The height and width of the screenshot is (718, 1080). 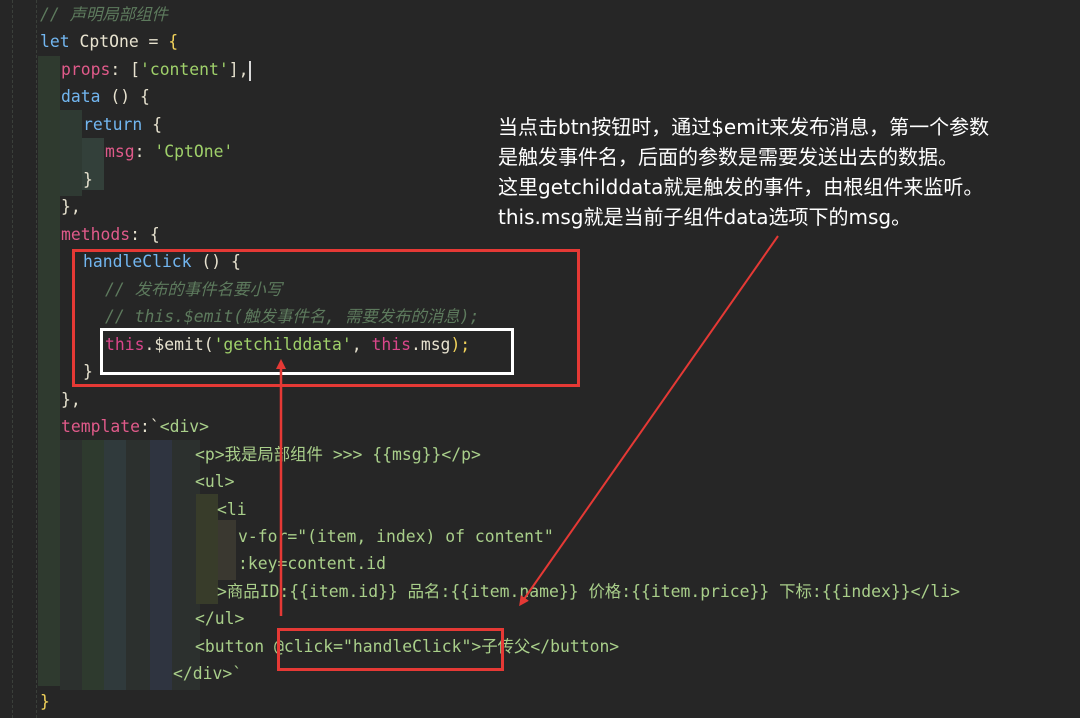 I want to click on arrow-down, so click(x=649, y=421).